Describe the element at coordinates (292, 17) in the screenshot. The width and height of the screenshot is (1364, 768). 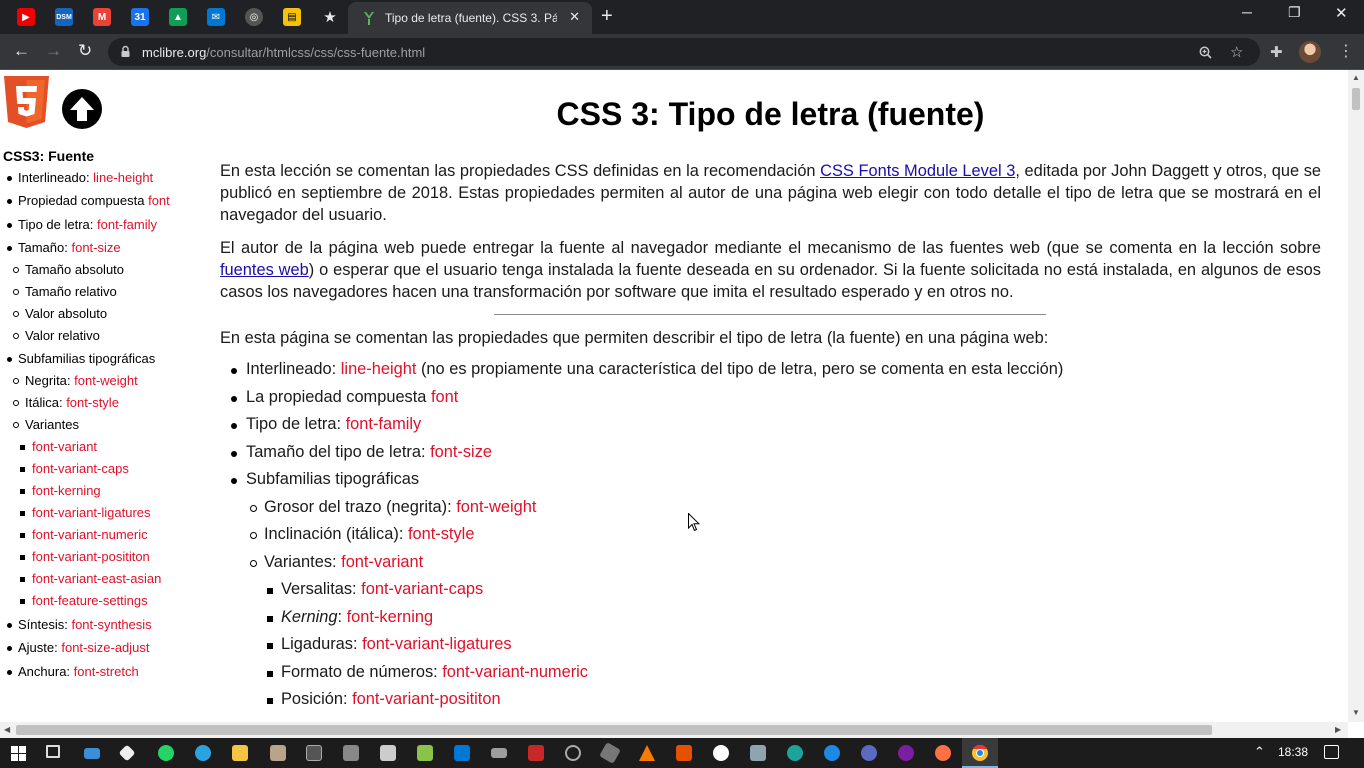
I see `pinned-note-icon: ▤` at that location.